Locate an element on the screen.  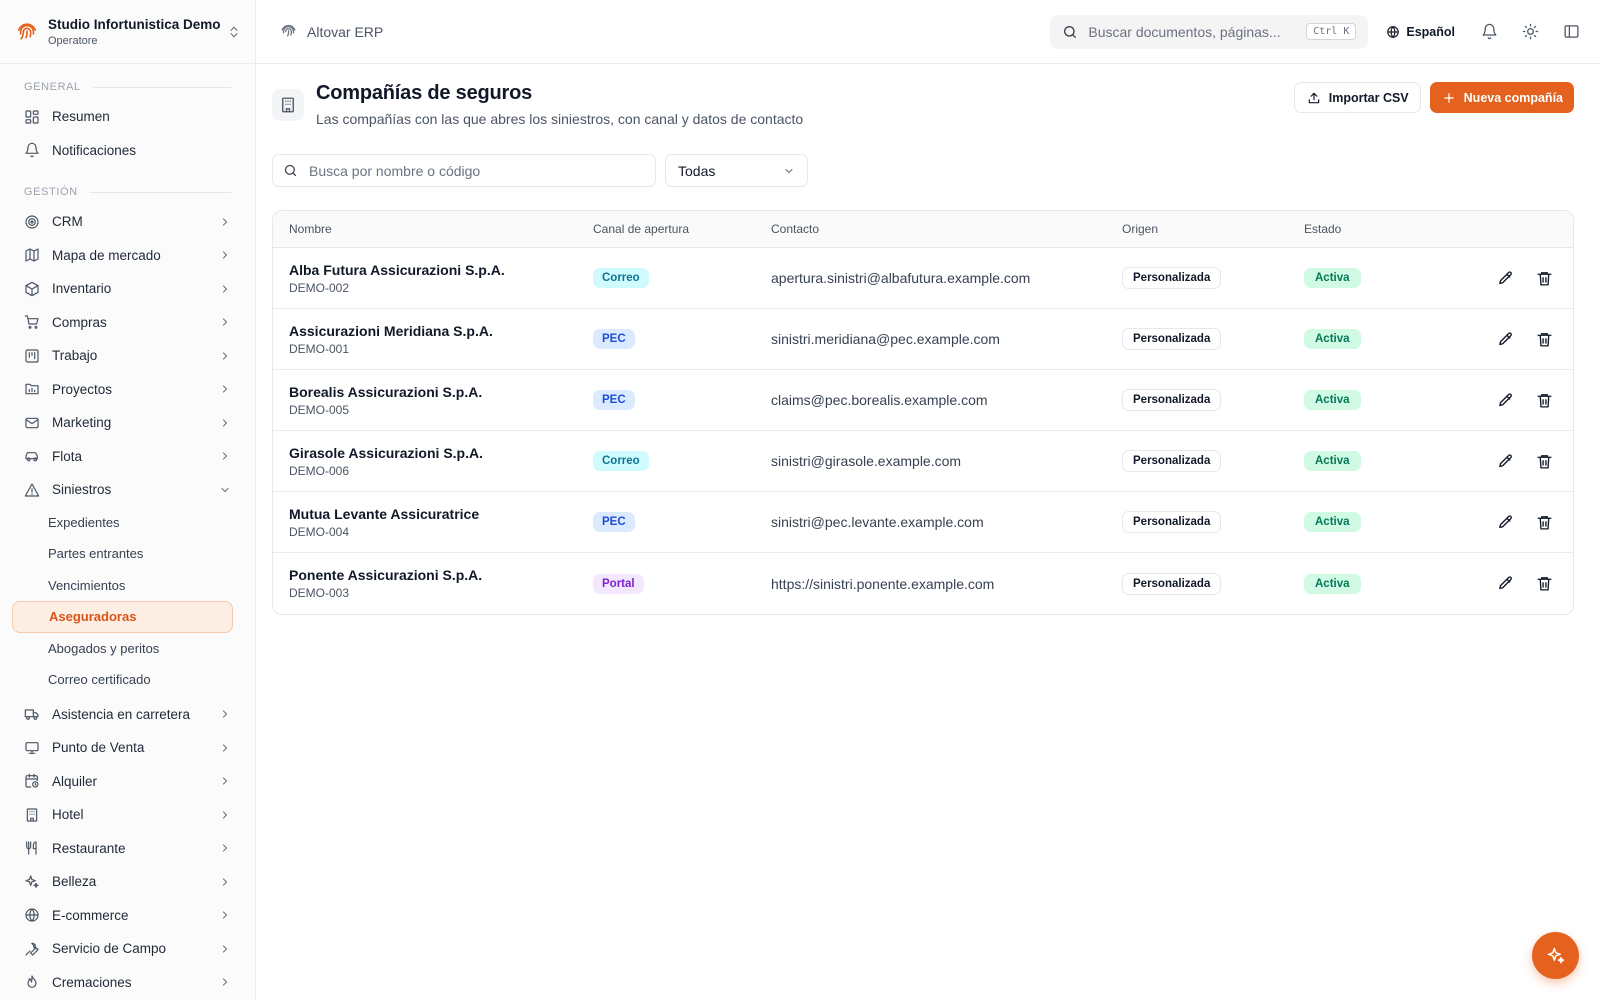
sidebar-item-proyectos: Proyectos is located at coordinates (127, 390).